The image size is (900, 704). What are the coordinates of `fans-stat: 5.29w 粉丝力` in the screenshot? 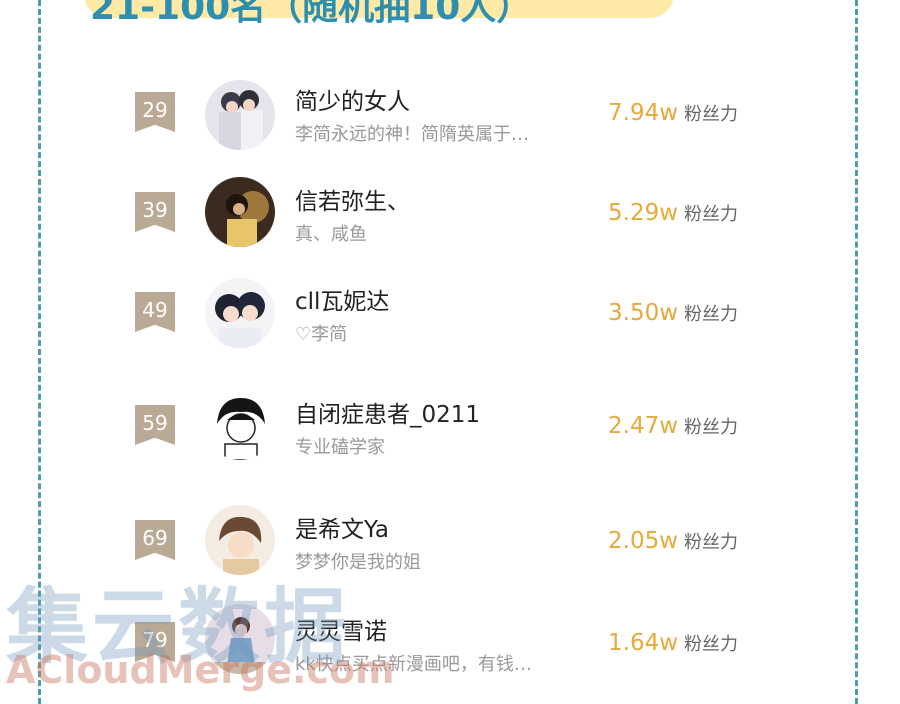 It's located at (673, 213).